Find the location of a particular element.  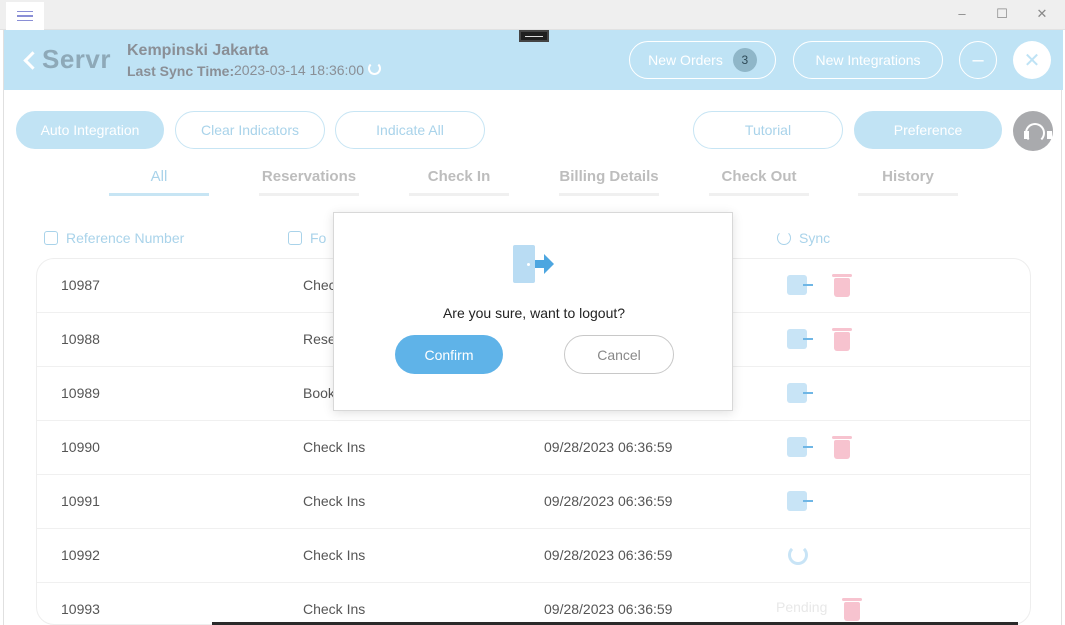

column-header-form: Fo is located at coordinates (307, 238).